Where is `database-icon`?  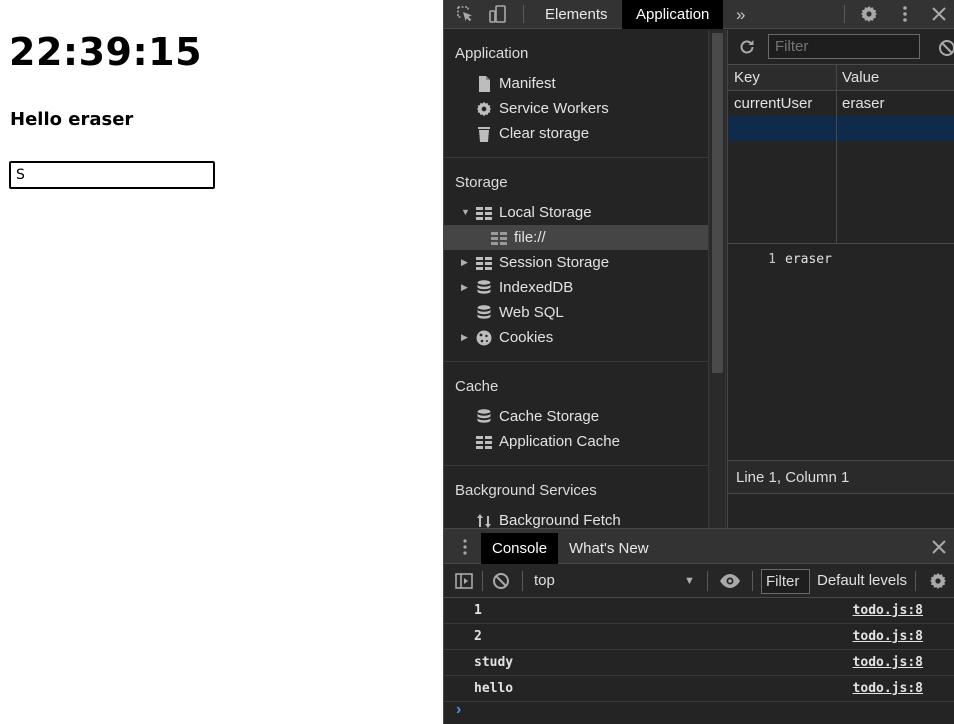
database-icon is located at coordinates (484, 417).